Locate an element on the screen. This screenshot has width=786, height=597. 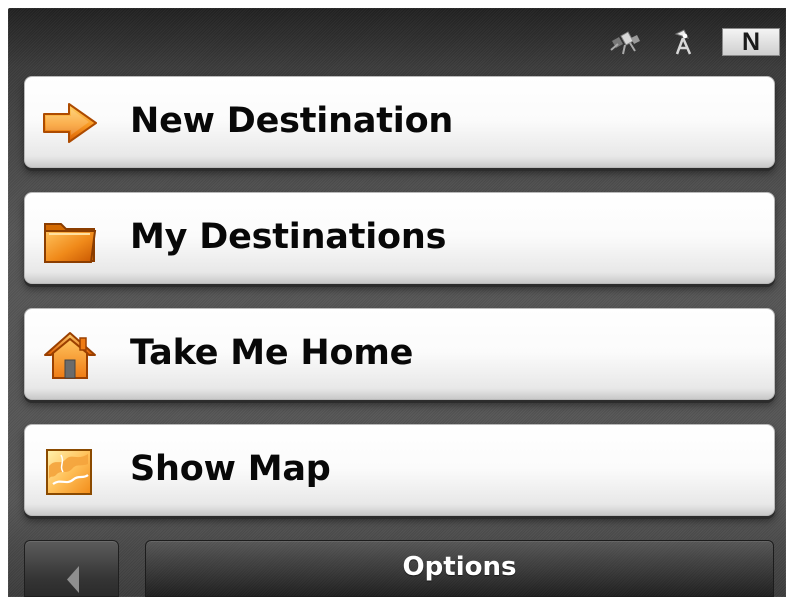
show-map-label: Show Map is located at coordinates (230, 469).